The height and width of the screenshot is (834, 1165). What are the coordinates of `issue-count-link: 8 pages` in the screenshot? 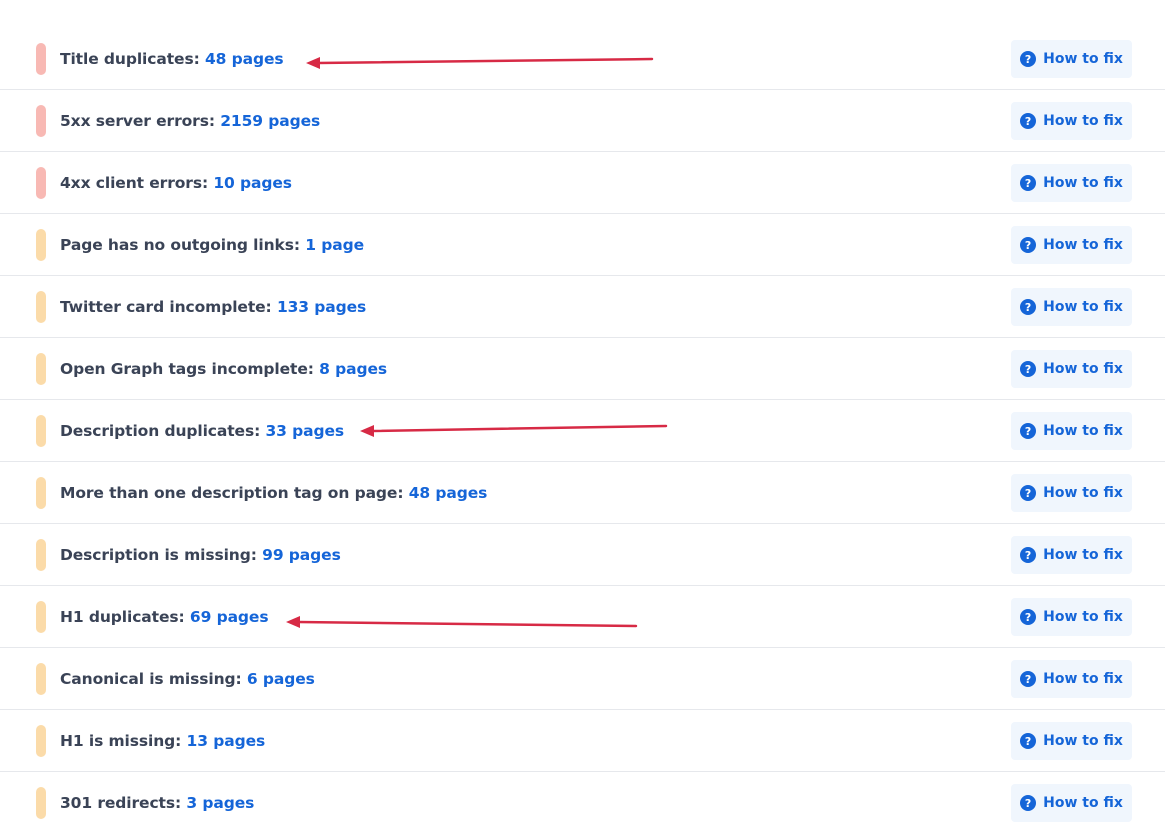 It's located at (353, 369).